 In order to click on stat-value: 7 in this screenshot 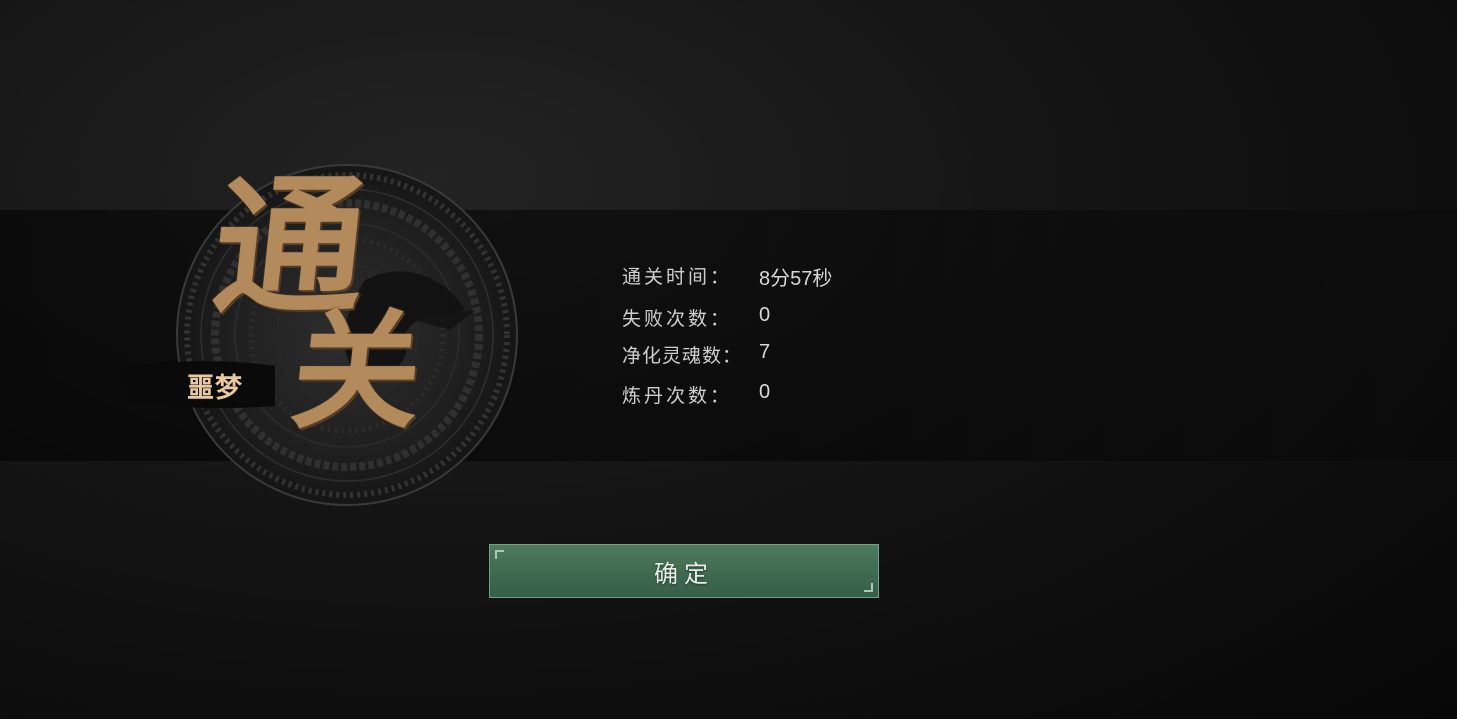, I will do `click(765, 352)`.